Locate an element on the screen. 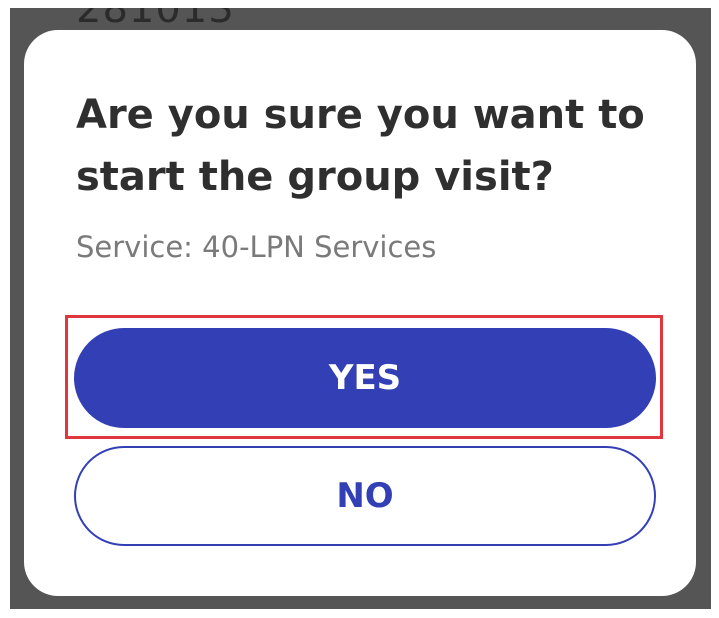  background-id-text: 281013 is located at coordinates (155, 20).